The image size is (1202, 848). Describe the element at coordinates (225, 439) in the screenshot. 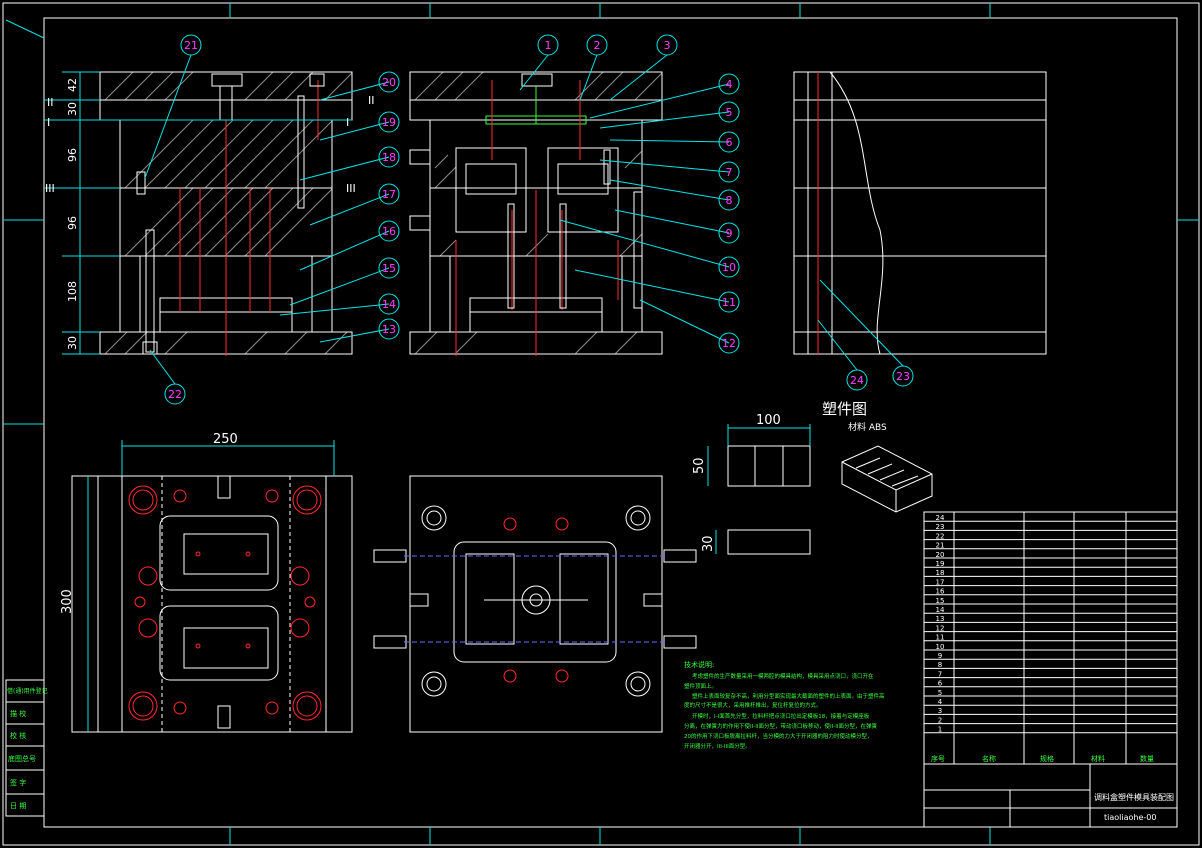

I see `dim-250: 250` at that location.